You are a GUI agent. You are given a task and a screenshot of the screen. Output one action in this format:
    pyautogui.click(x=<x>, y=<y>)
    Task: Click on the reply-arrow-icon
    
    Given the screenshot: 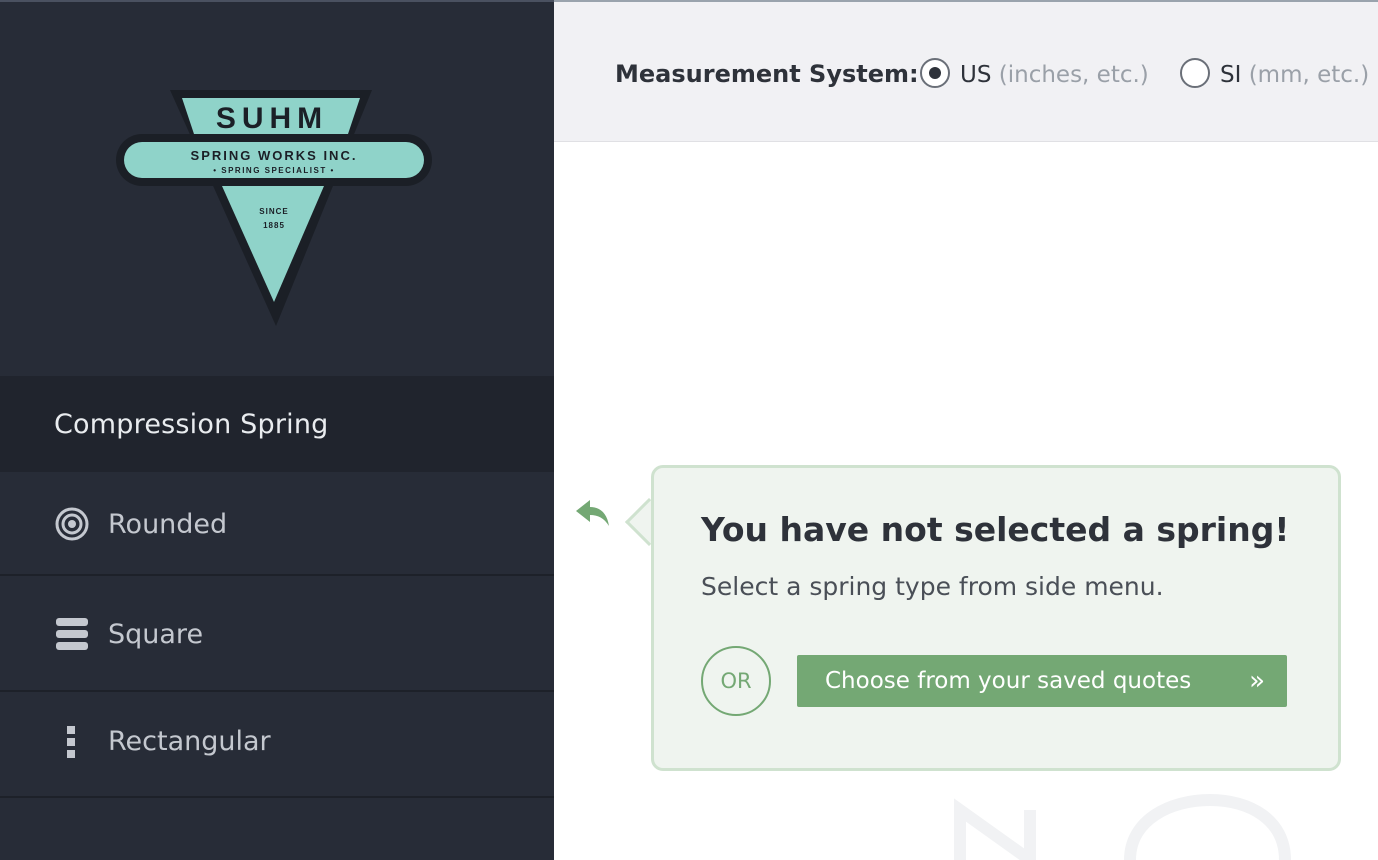 What is the action you would take?
    pyautogui.click(x=593, y=514)
    